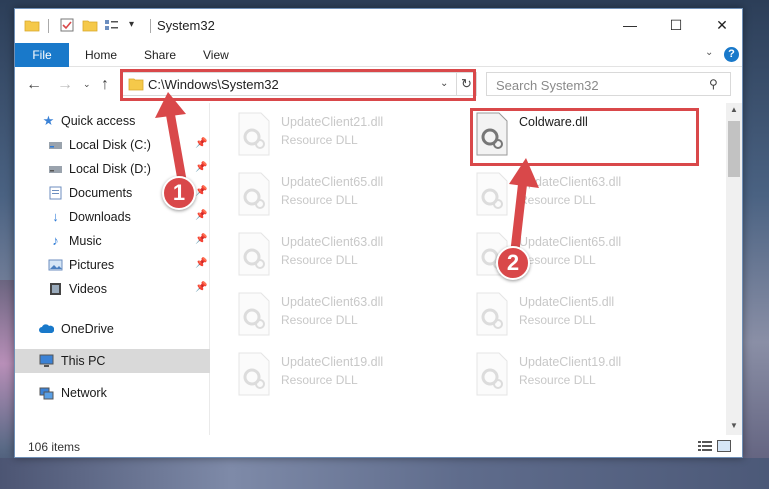 Image resolution: width=769 pixels, height=489 pixels. I want to click on maximize-button: ☐, so click(676, 25).